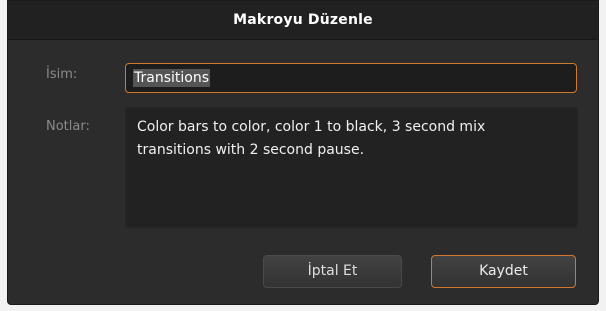  I want to click on dialog-title: Makroyu Düzenle, so click(303, 20).